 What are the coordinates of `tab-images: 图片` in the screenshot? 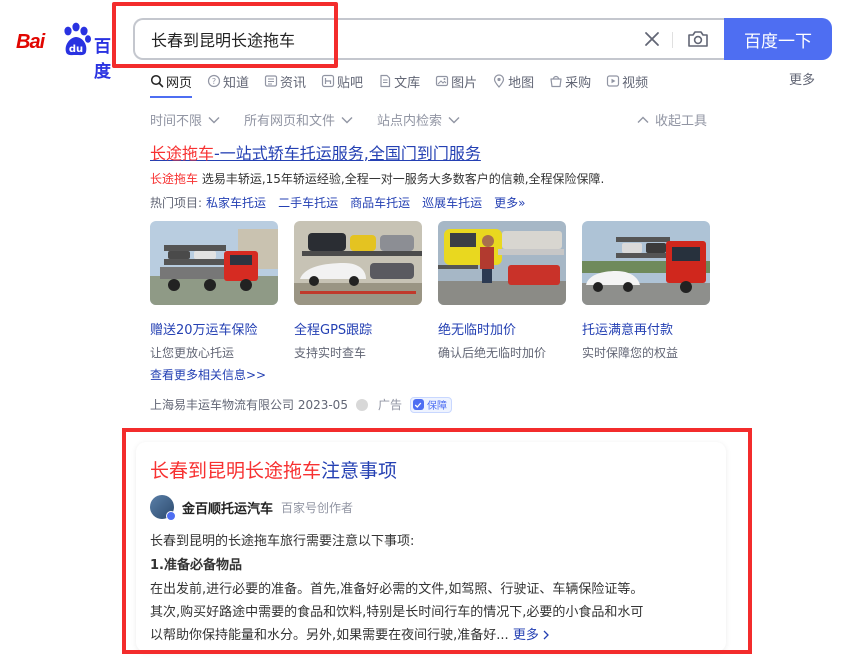 It's located at (456, 81).